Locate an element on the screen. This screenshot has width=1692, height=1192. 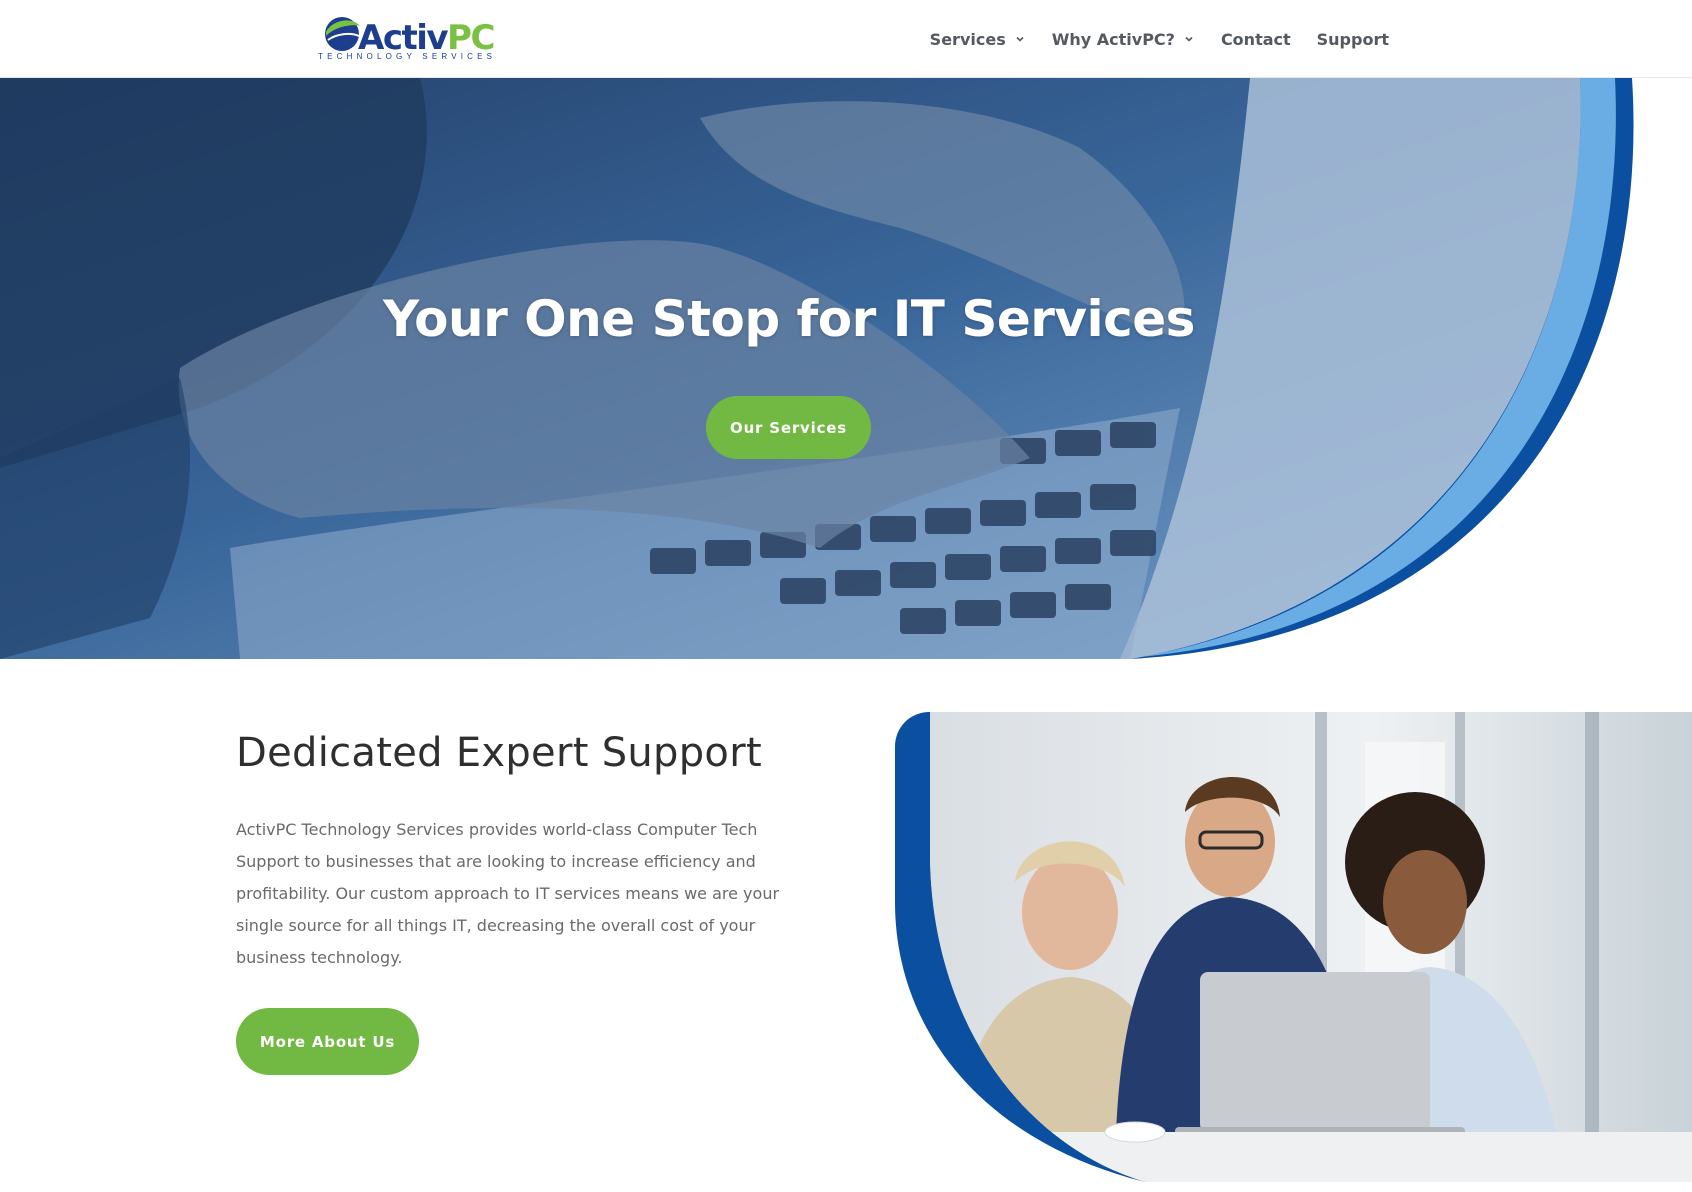
nav-contact-label: Contact is located at coordinates (1255, 39).